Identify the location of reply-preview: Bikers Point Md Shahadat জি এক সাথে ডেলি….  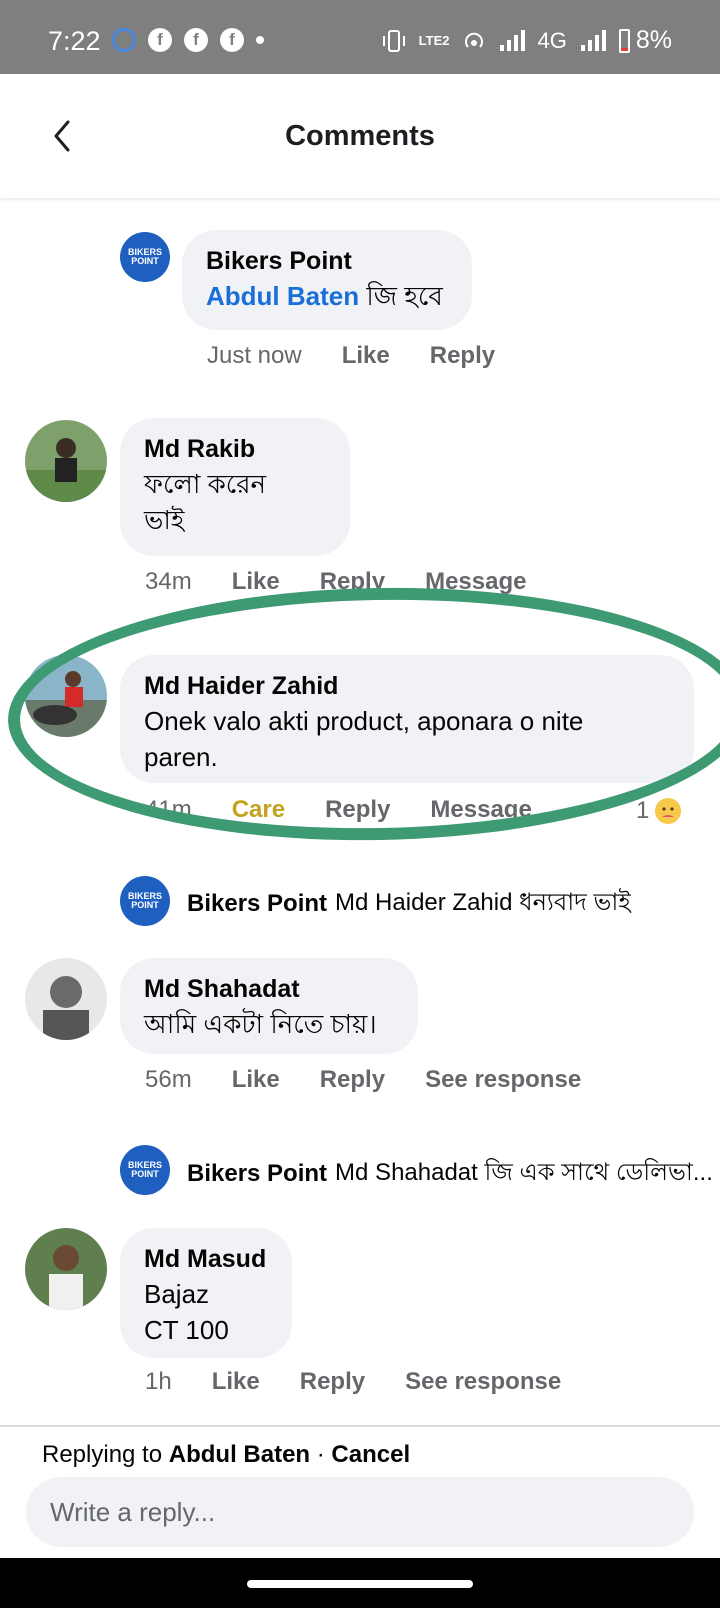
(450, 1174).